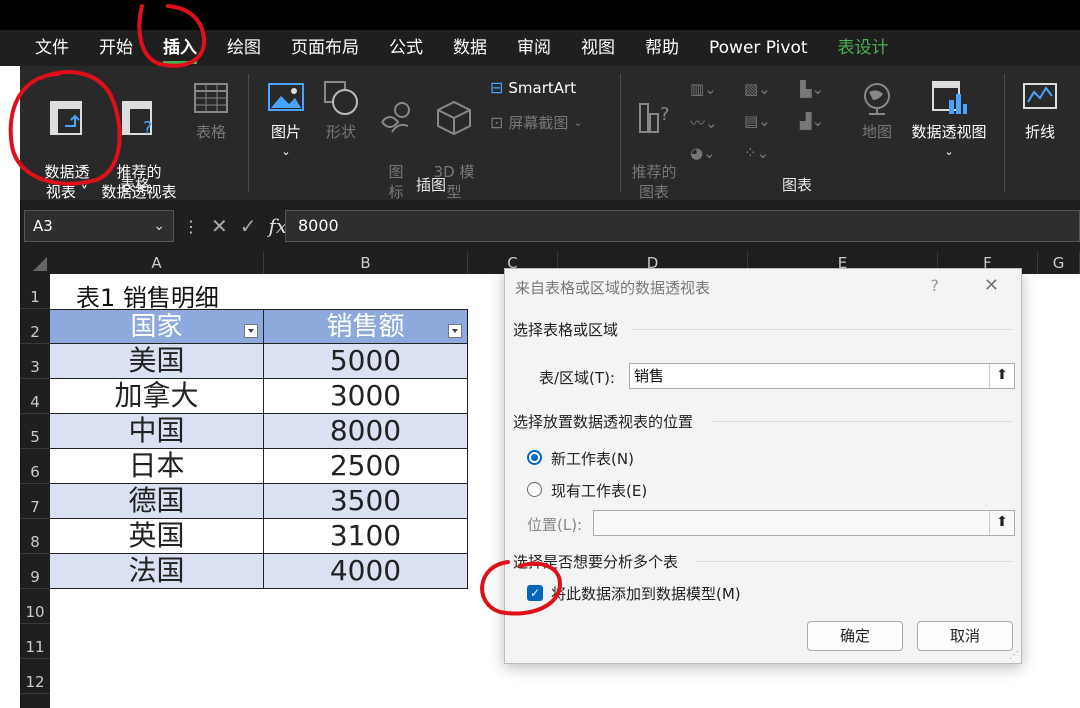 The width and height of the screenshot is (1080, 708). Describe the element at coordinates (812, 89) in the screenshot. I see `waterfall-chart-button: ▙⌄` at that location.